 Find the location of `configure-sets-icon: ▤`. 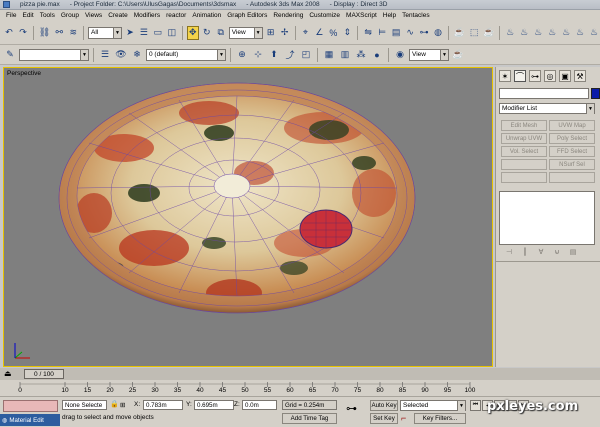

configure-sets-icon: ▤ is located at coordinates (573, 252).